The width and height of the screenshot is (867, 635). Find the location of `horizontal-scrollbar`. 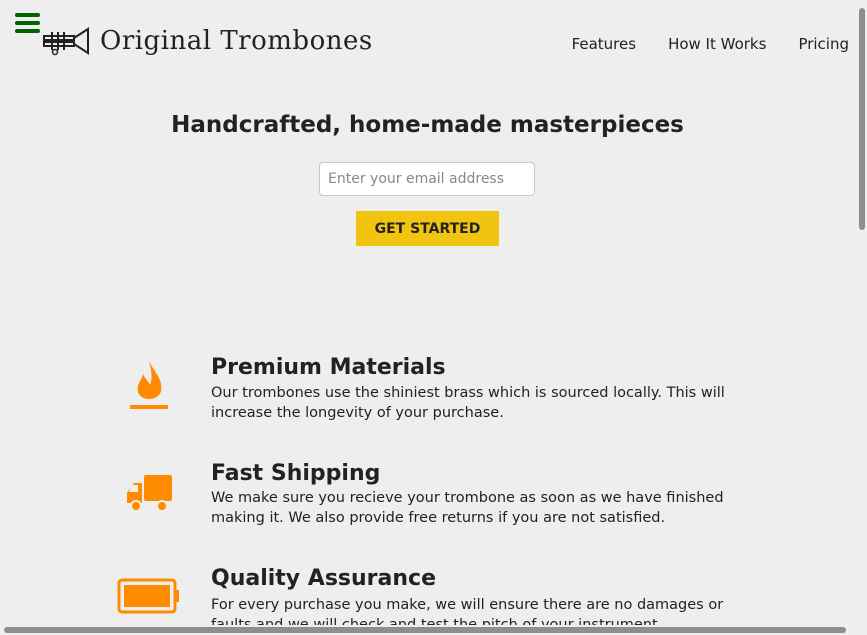

horizontal-scrollbar is located at coordinates (433, 630).